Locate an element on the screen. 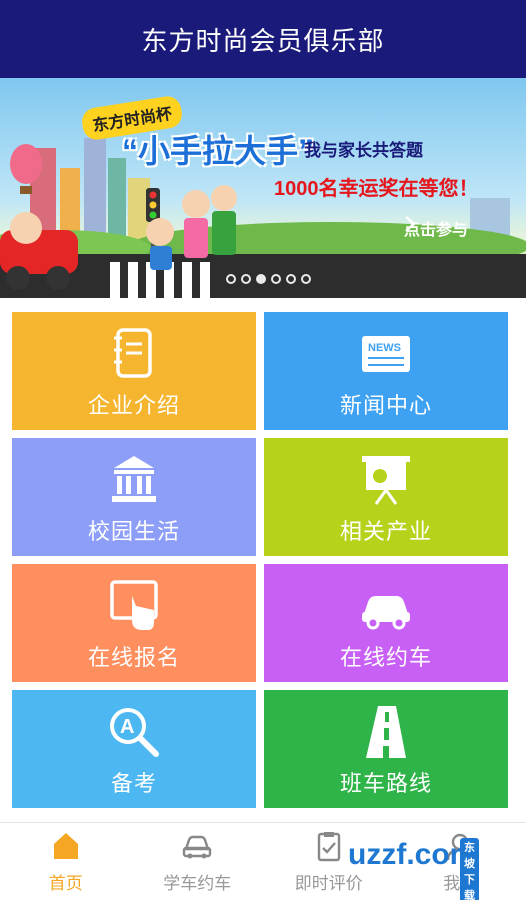  svg-text: A is located at coordinates (127, 727).